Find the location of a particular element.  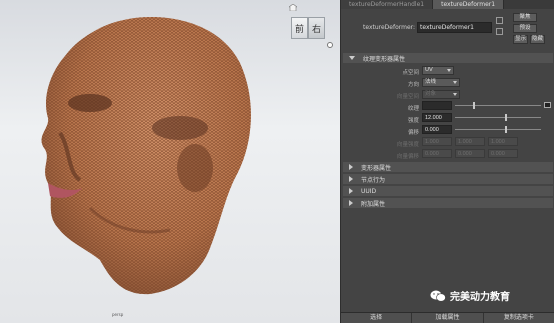

tab-bar: textureDeformerHandle1 textureDeformer1 is located at coordinates (447, 4).